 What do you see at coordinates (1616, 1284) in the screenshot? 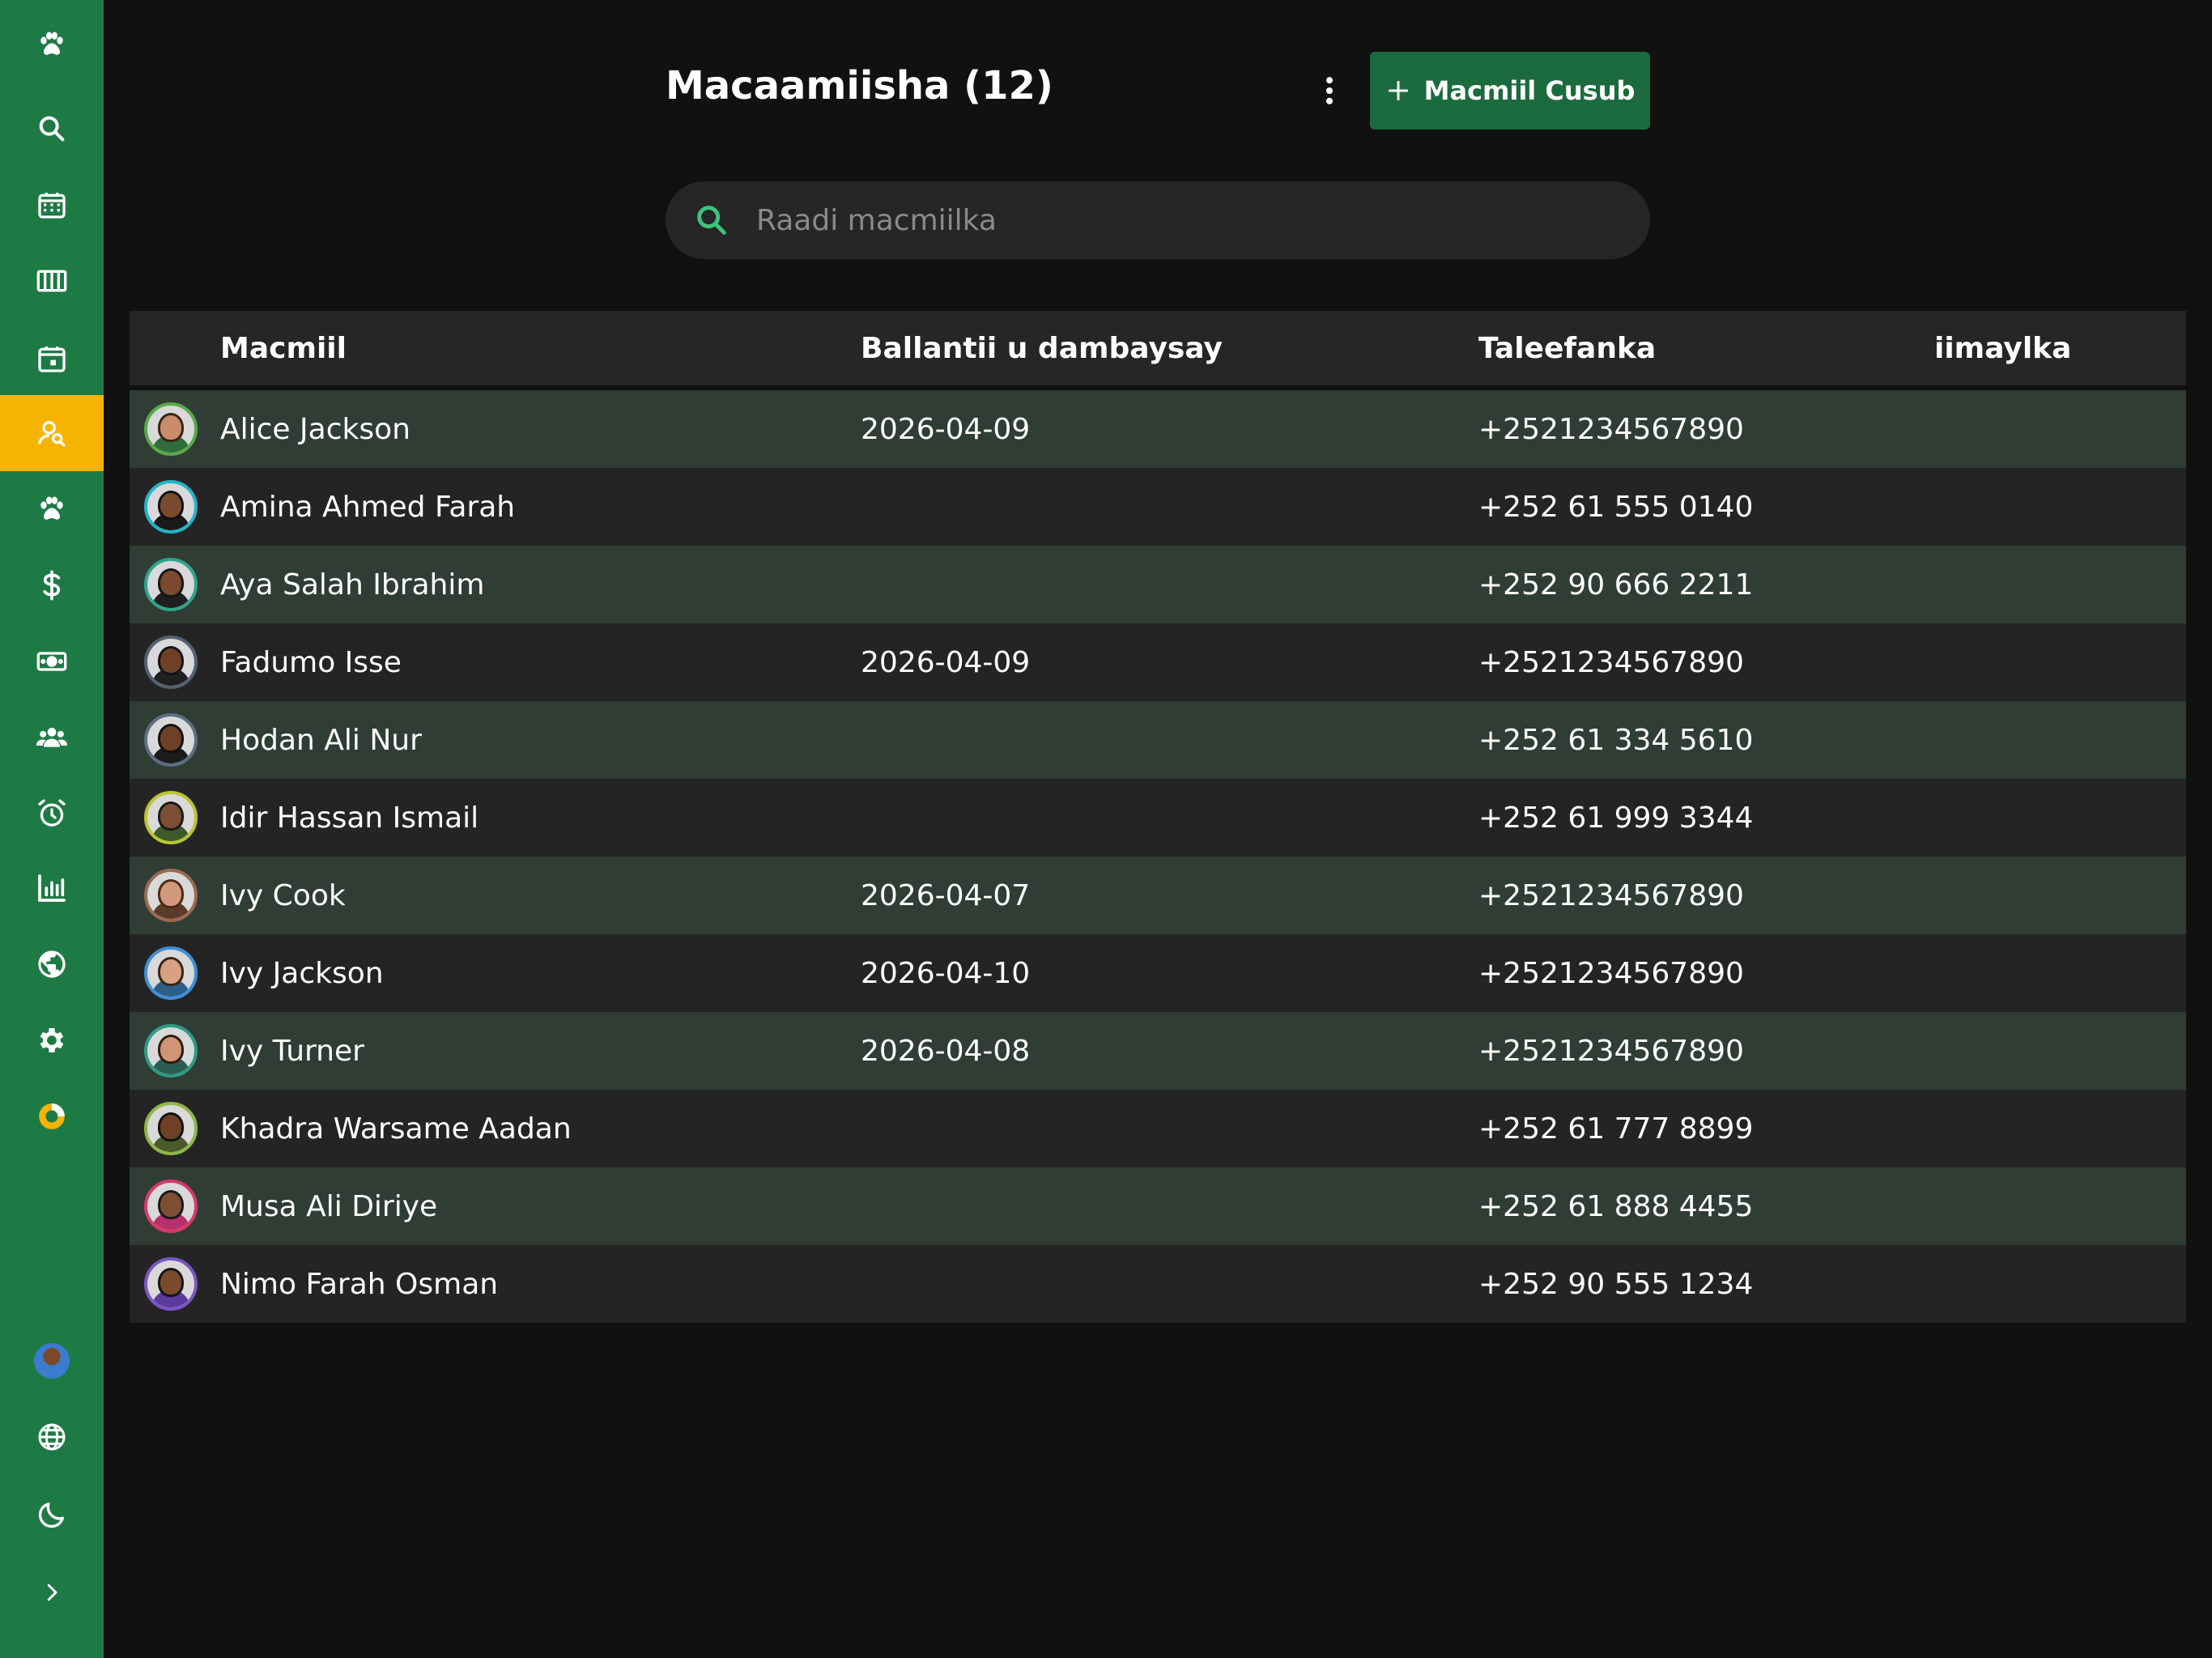
I see `phone: +252 90 555 1234` at bounding box center [1616, 1284].